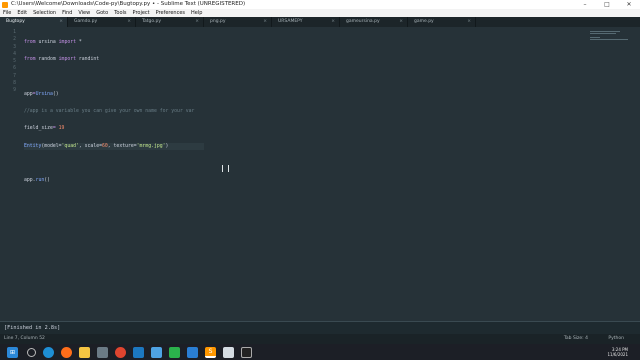 This screenshot has width=640, height=360. Describe the element at coordinates (32, 328) in the screenshot. I see `build-output-text: [Finished in 2.8s]` at that location.